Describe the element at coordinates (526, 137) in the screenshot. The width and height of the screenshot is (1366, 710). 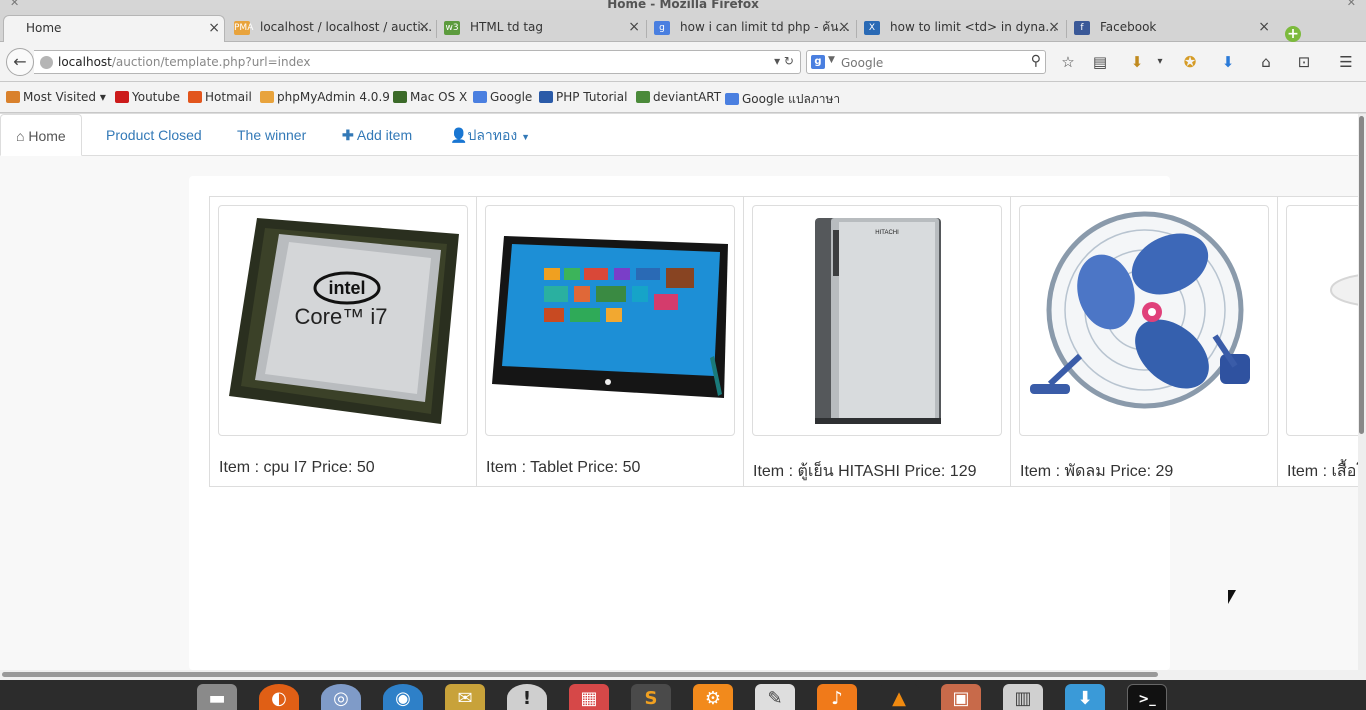
I see `caret-down-icon: ▼` at that location.